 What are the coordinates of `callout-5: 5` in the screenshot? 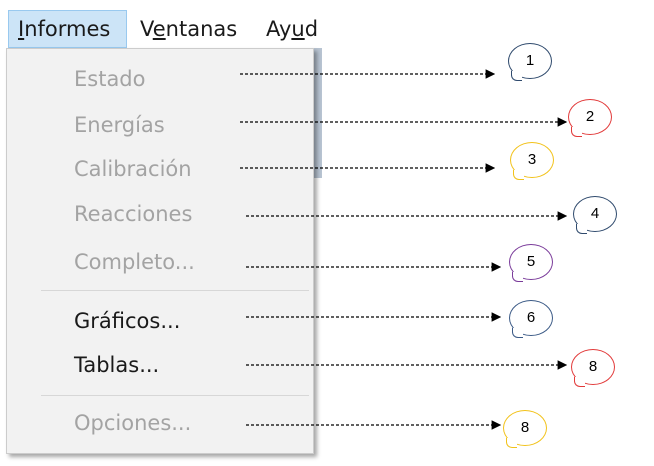 It's located at (531, 263).